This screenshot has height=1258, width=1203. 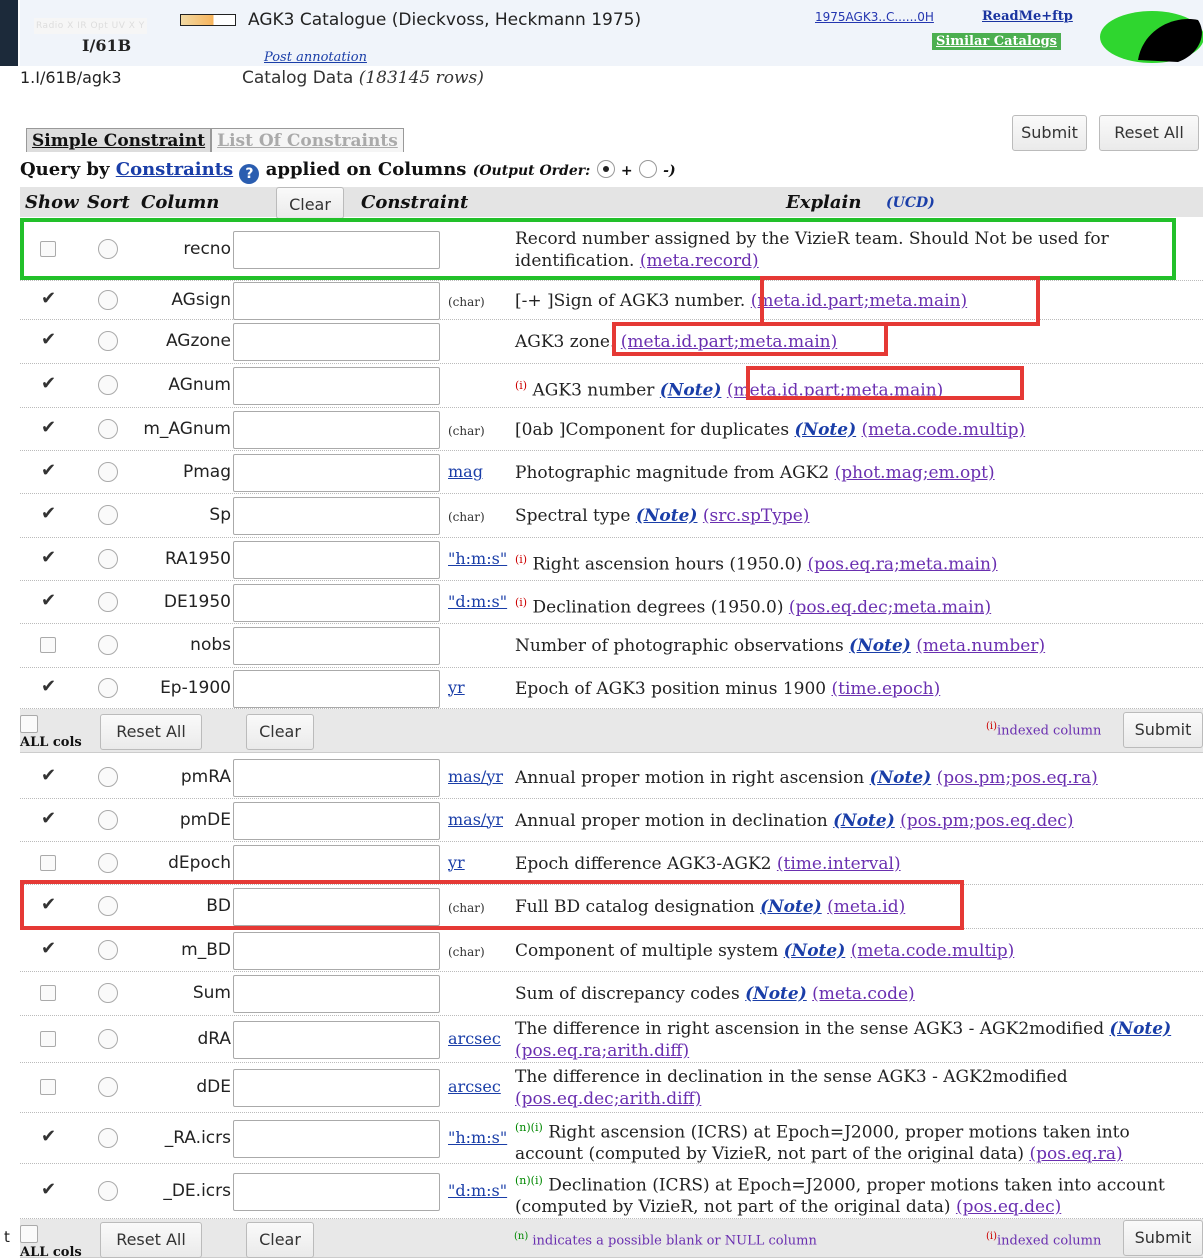 What do you see at coordinates (477, 1190) in the screenshot?
I see `column-unit: "d:m:s"` at bounding box center [477, 1190].